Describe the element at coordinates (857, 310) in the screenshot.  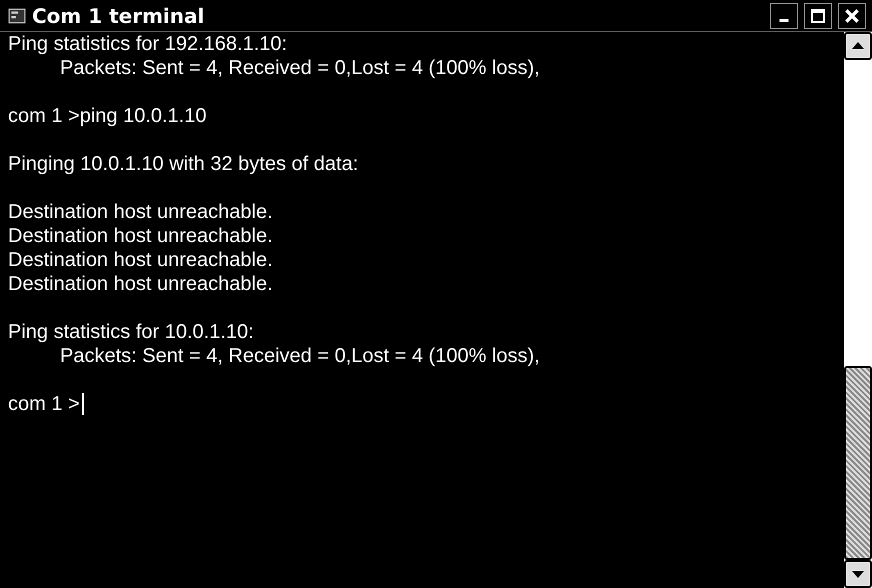
I see `vertical-scrollbar` at that location.